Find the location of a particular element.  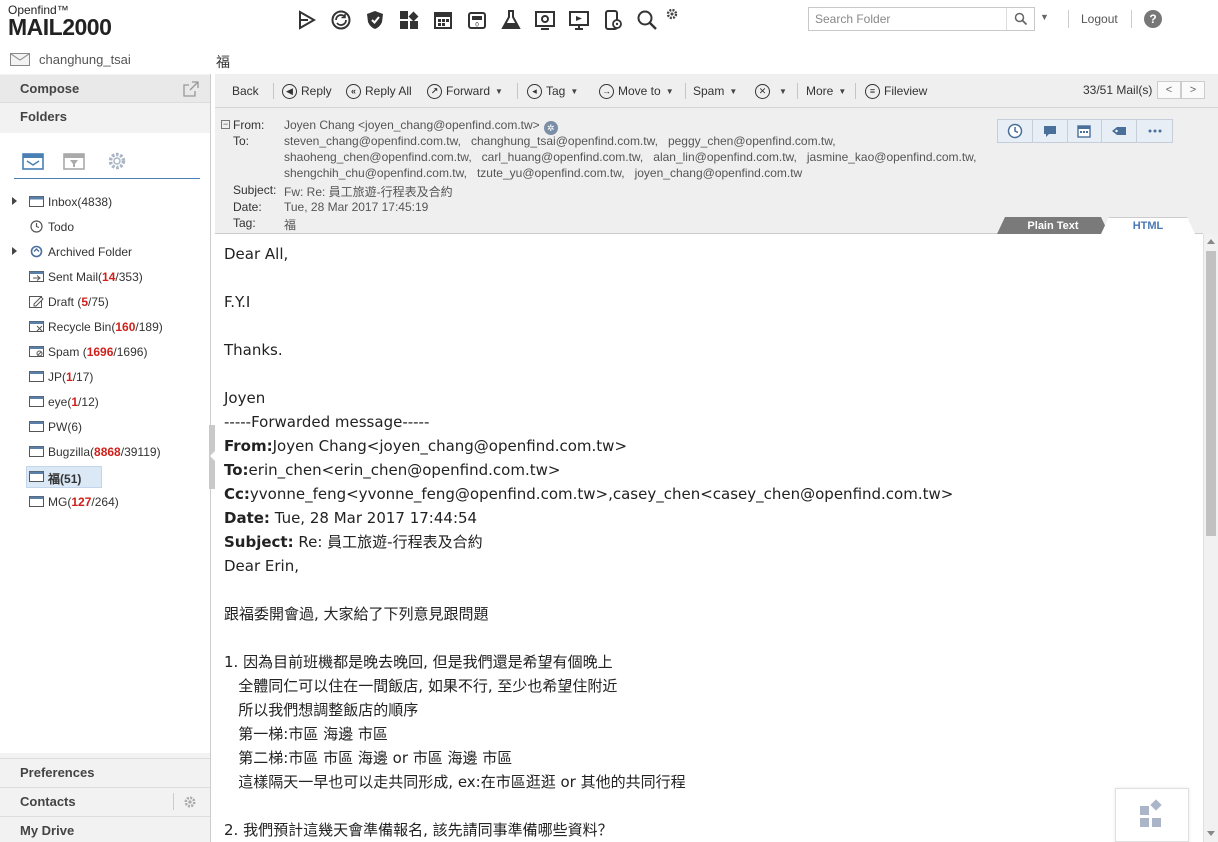

recipient-address: peggy_chen@openfind.com.tw, is located at coordinates (752, 141).